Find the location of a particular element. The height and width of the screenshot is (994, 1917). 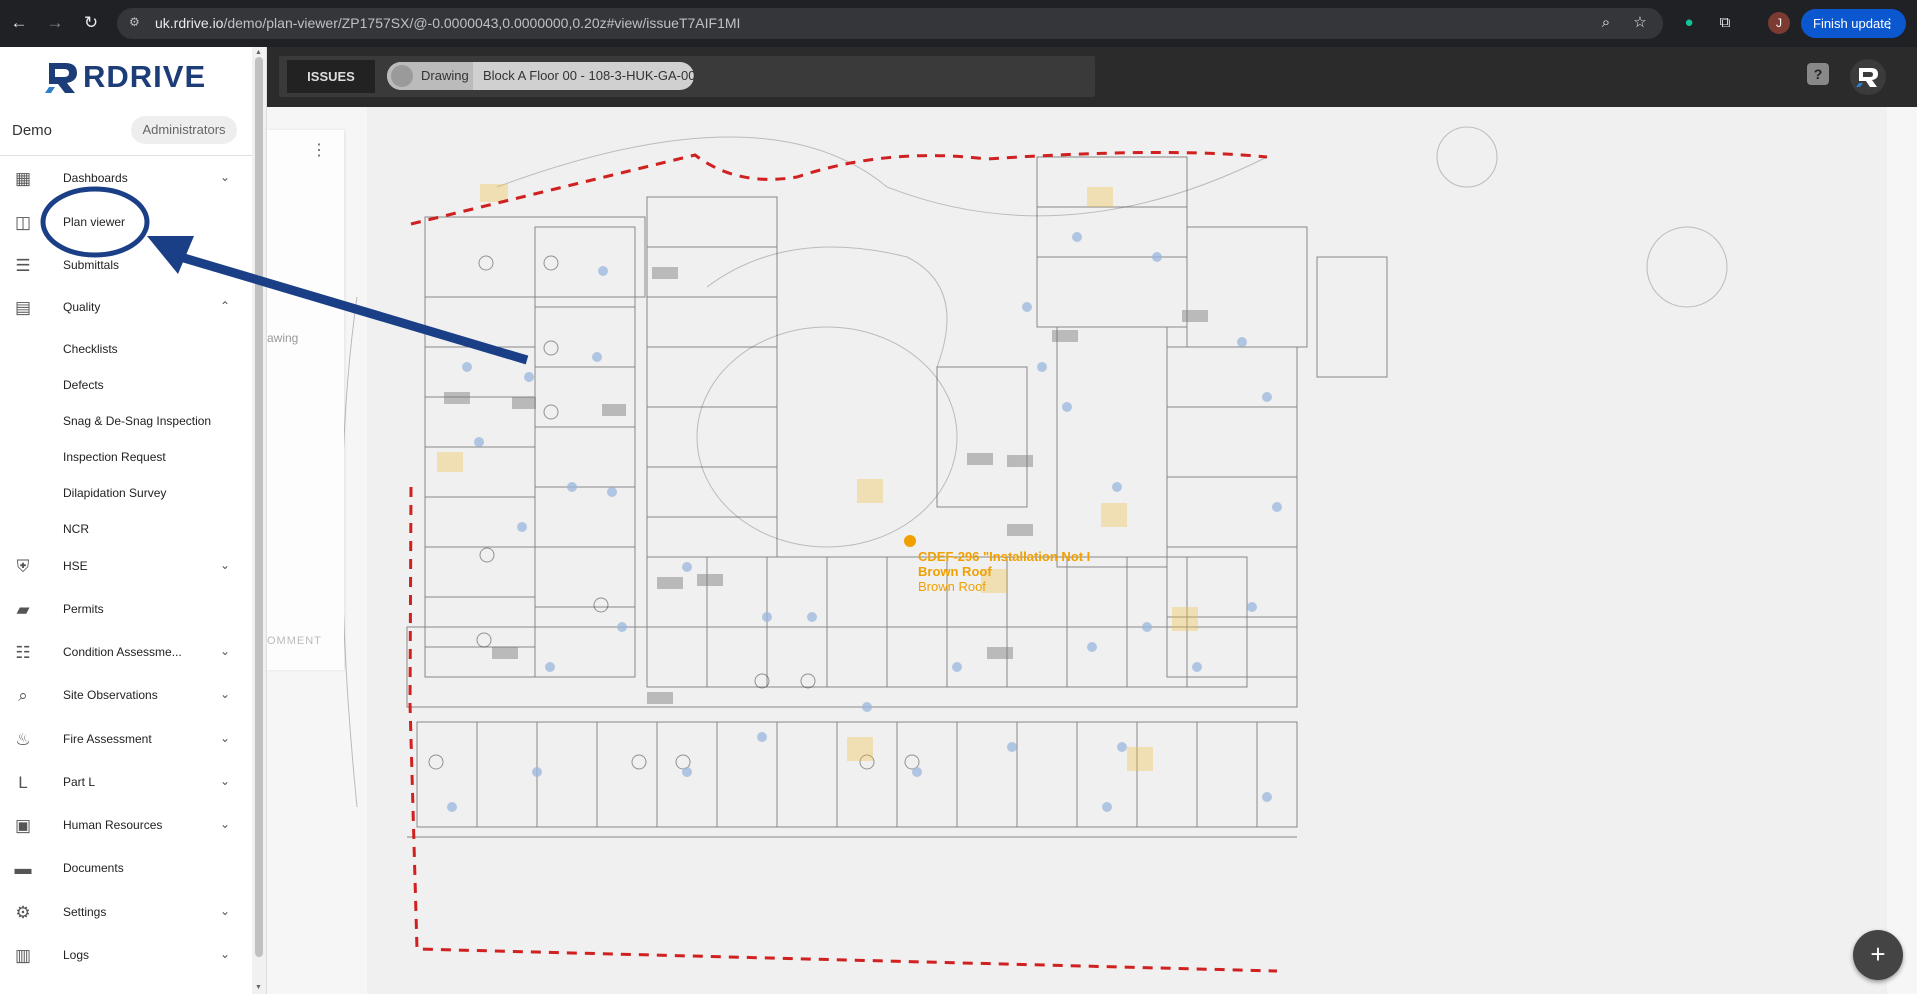

sidebar-item-label: Settings is located at coordinates (85, 912).